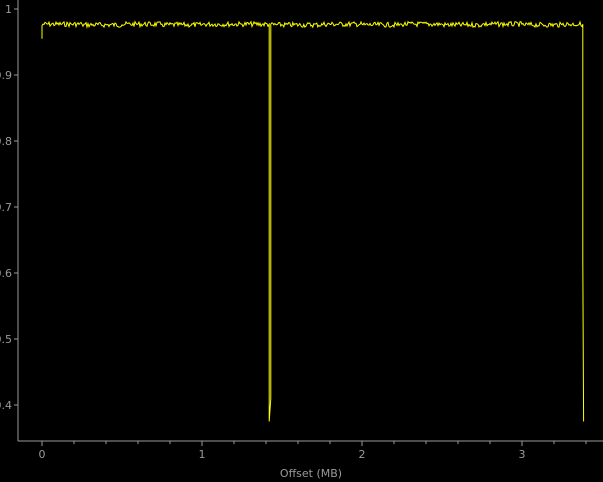 This screenshot has height=482, width=603. Describe the element at coordinates (522, 454) in the screenshot. I see `x-tick-label: 3` at that location.